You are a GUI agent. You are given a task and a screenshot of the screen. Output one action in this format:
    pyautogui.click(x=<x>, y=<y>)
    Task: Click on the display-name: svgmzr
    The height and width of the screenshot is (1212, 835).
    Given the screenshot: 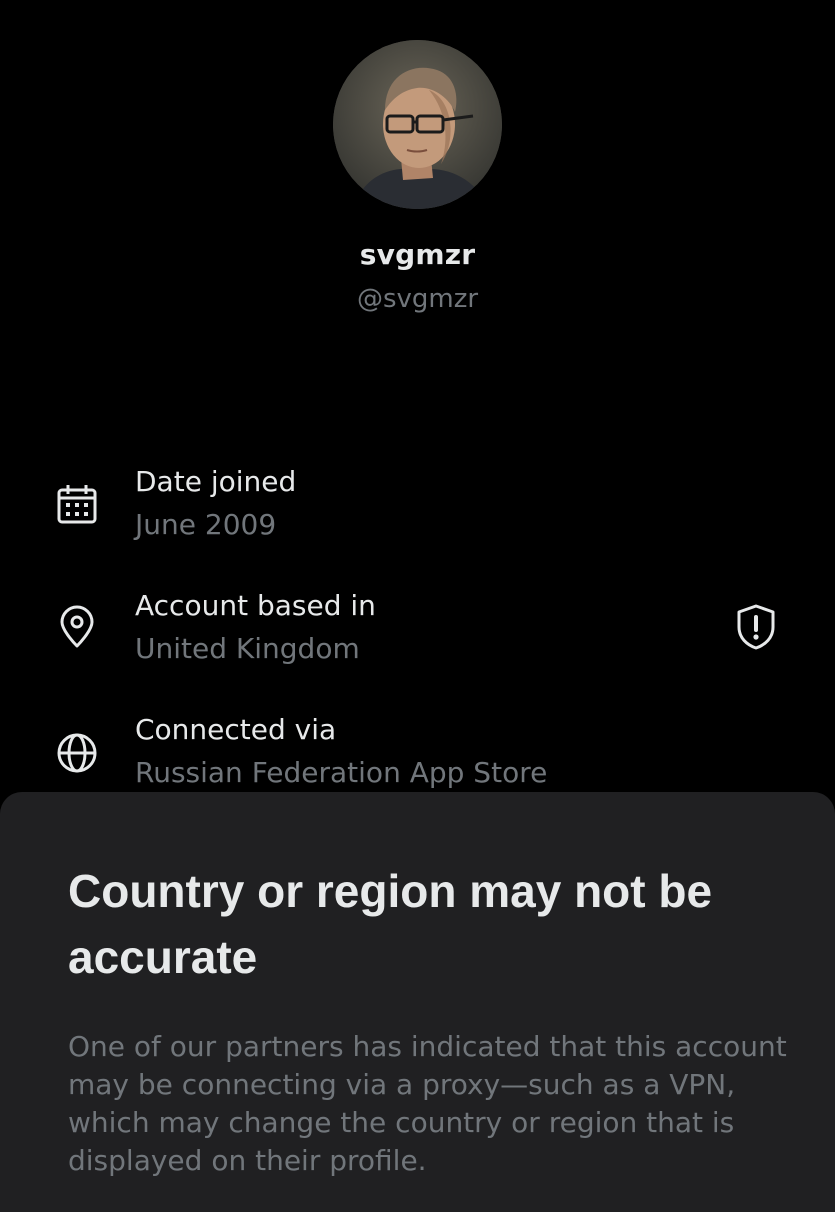 What is the action you would take?
    pyautogui.click(x=417, y=254)
    